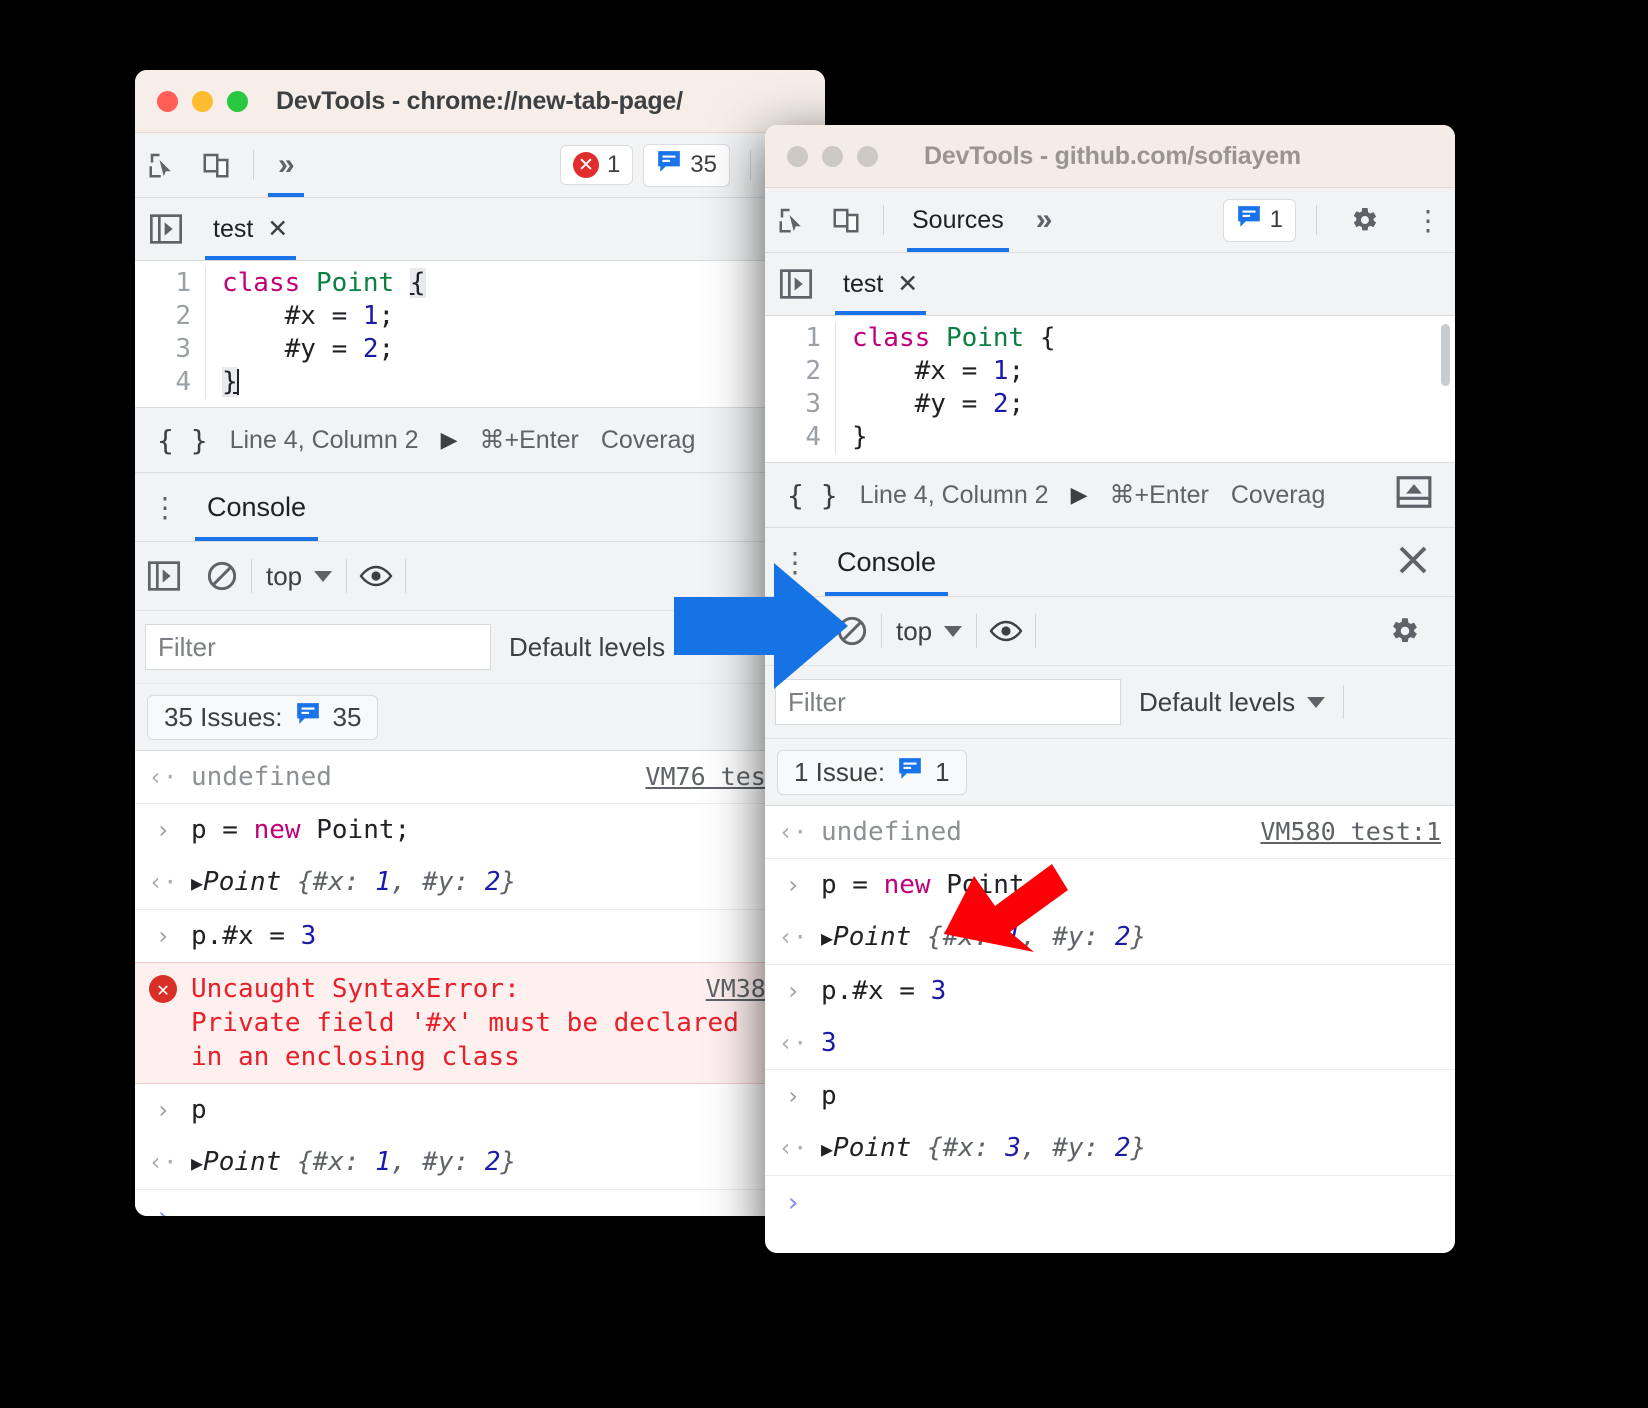 This screenshot has width=1648, height=1408. I want to click on chevron-down-icon, so click(323, 576).